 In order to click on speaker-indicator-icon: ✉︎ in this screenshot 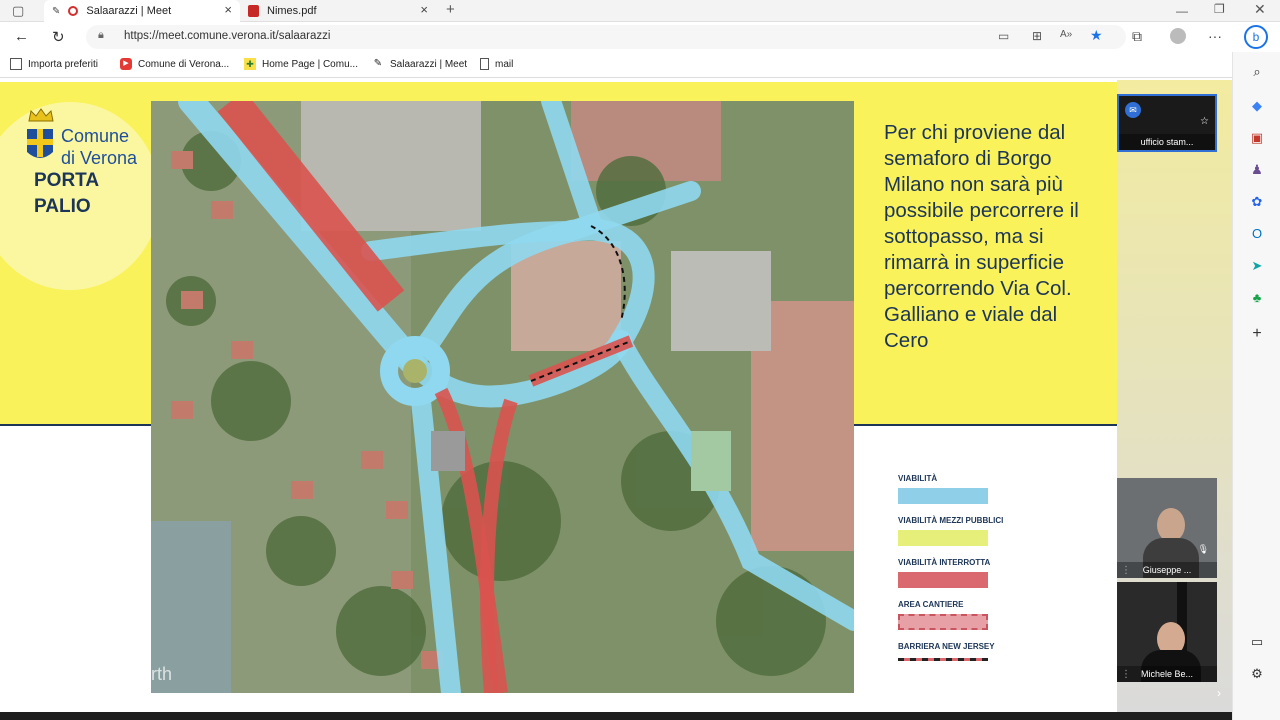, I will do `click(1133, 110)`.